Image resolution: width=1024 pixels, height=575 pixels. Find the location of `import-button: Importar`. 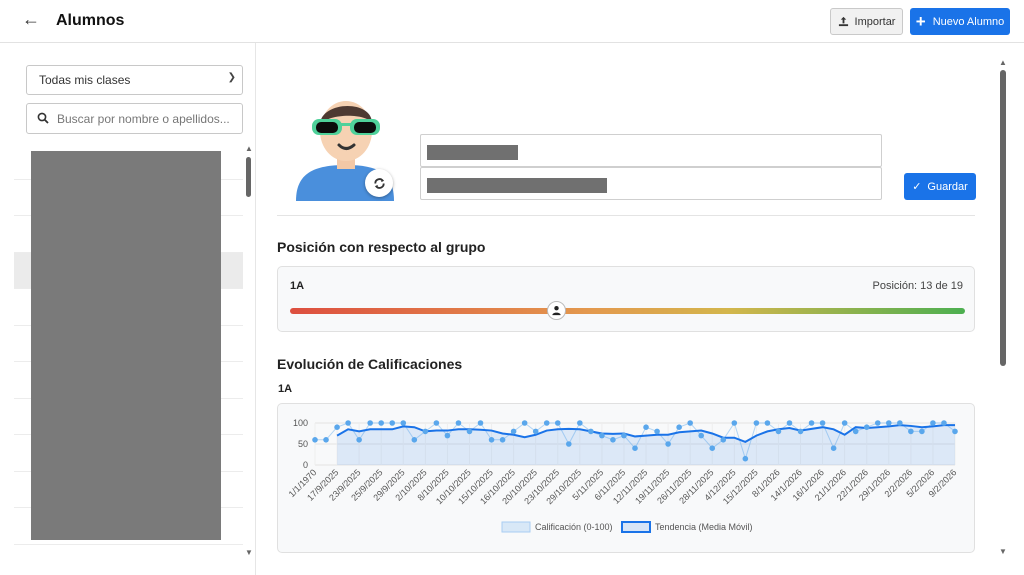

import-button: Importar is located at coordinates (866, 21).